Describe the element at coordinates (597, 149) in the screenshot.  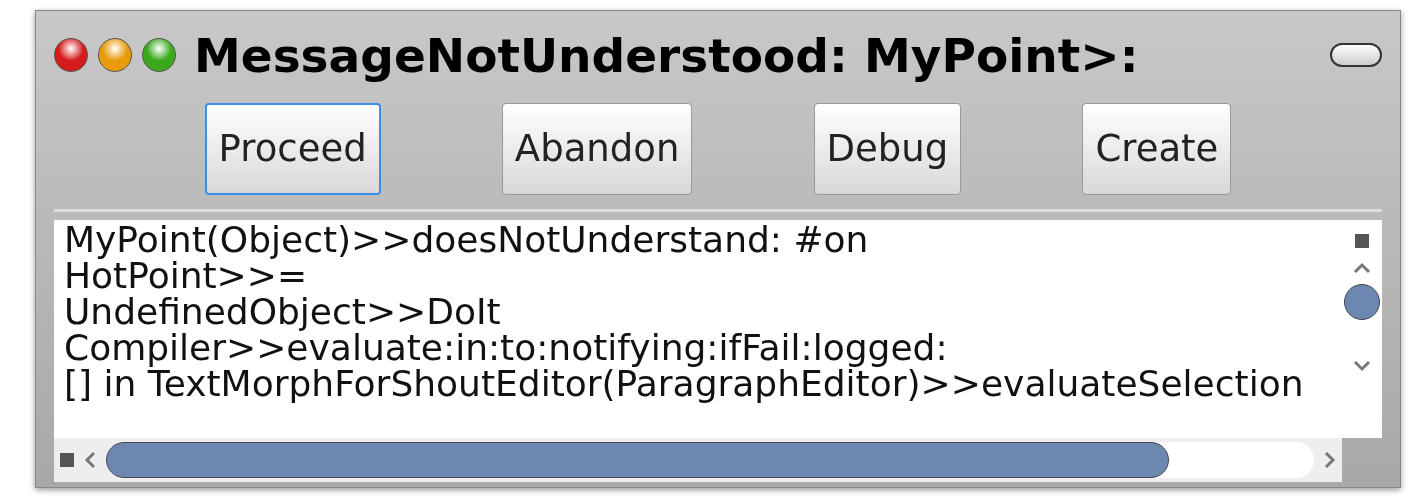
I see `dialog-button: Abandon` at that location.